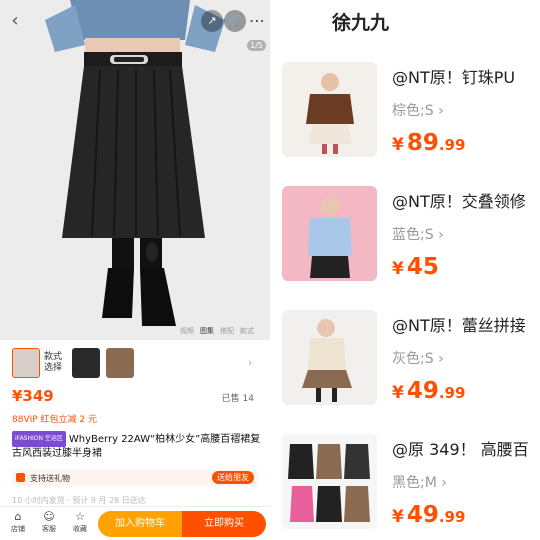 The height and width of the screenshot is (540, 540). I want to click on more-icon: ⋯, so click(257, 21).